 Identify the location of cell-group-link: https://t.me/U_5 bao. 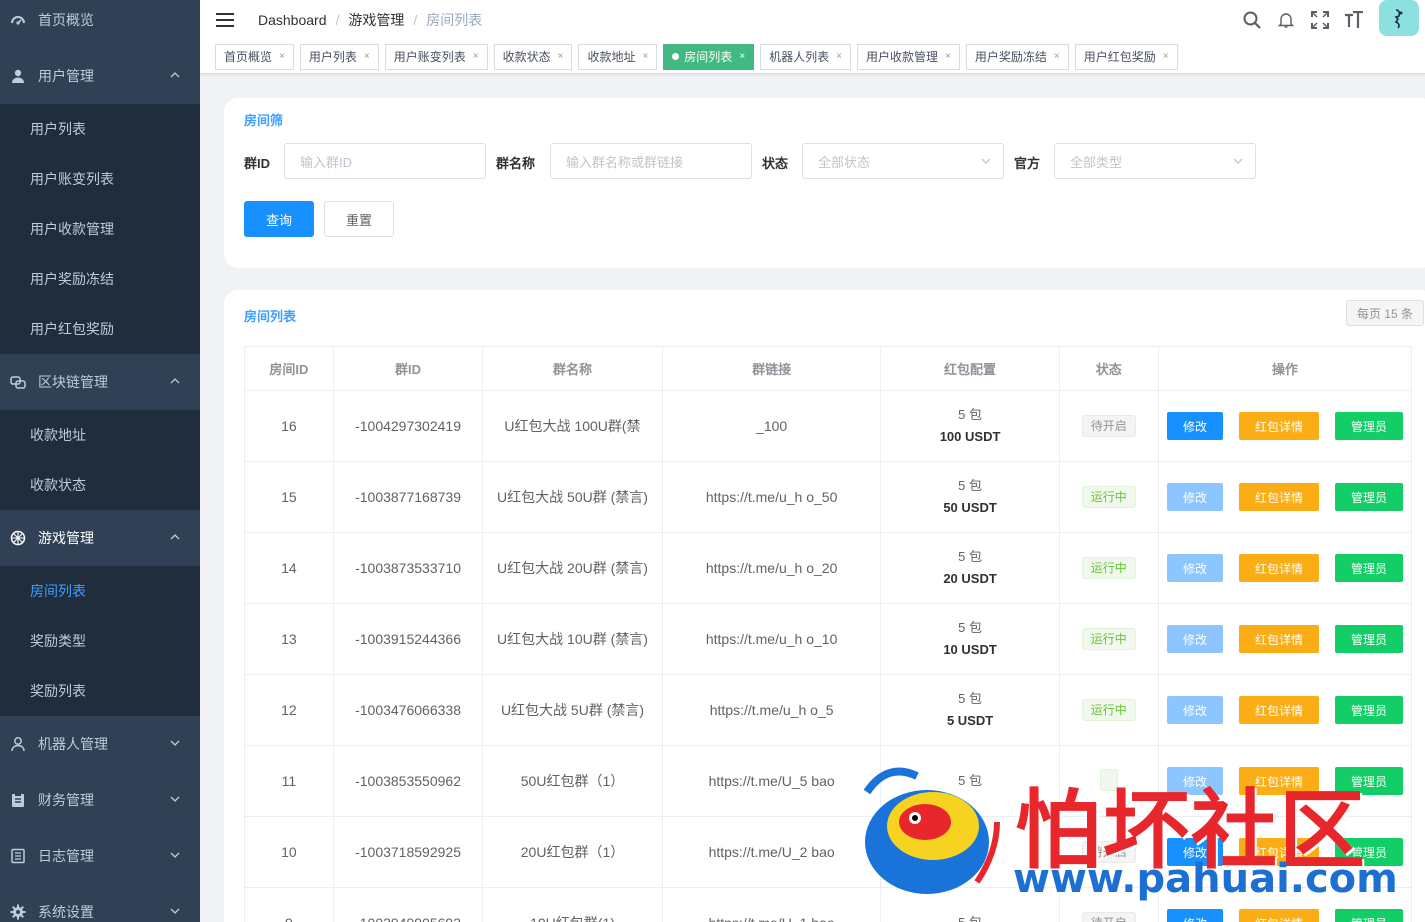
(771, 781).